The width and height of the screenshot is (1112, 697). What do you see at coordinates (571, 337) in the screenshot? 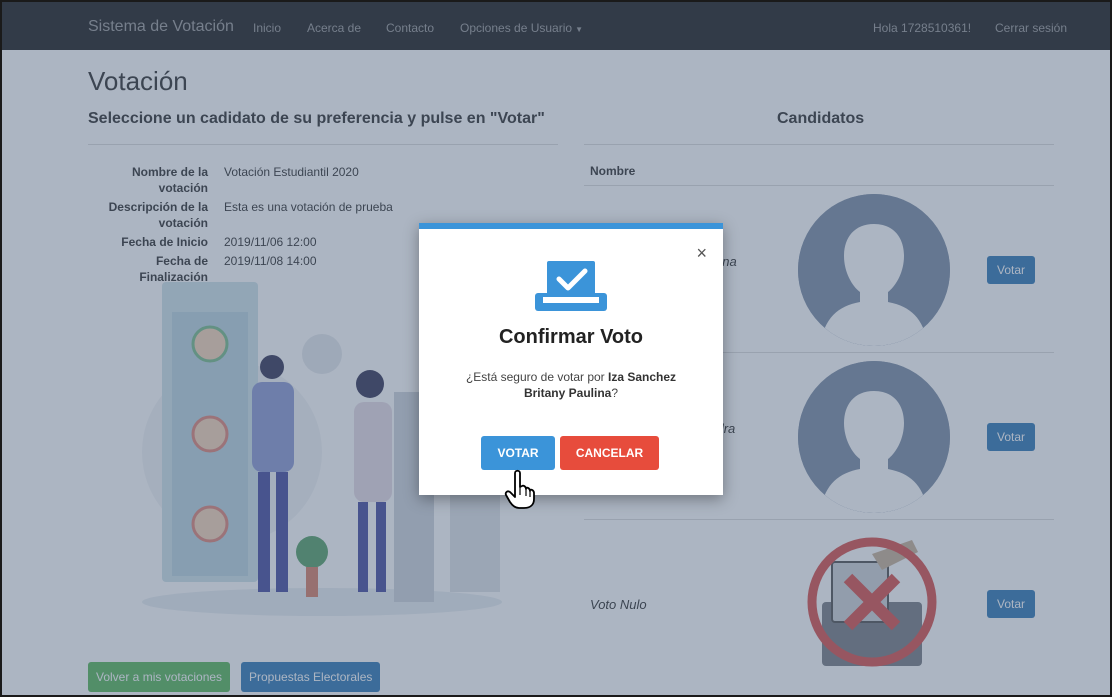
I see `modal-title: Confirmar Voto` at bounding box center [571, 337].